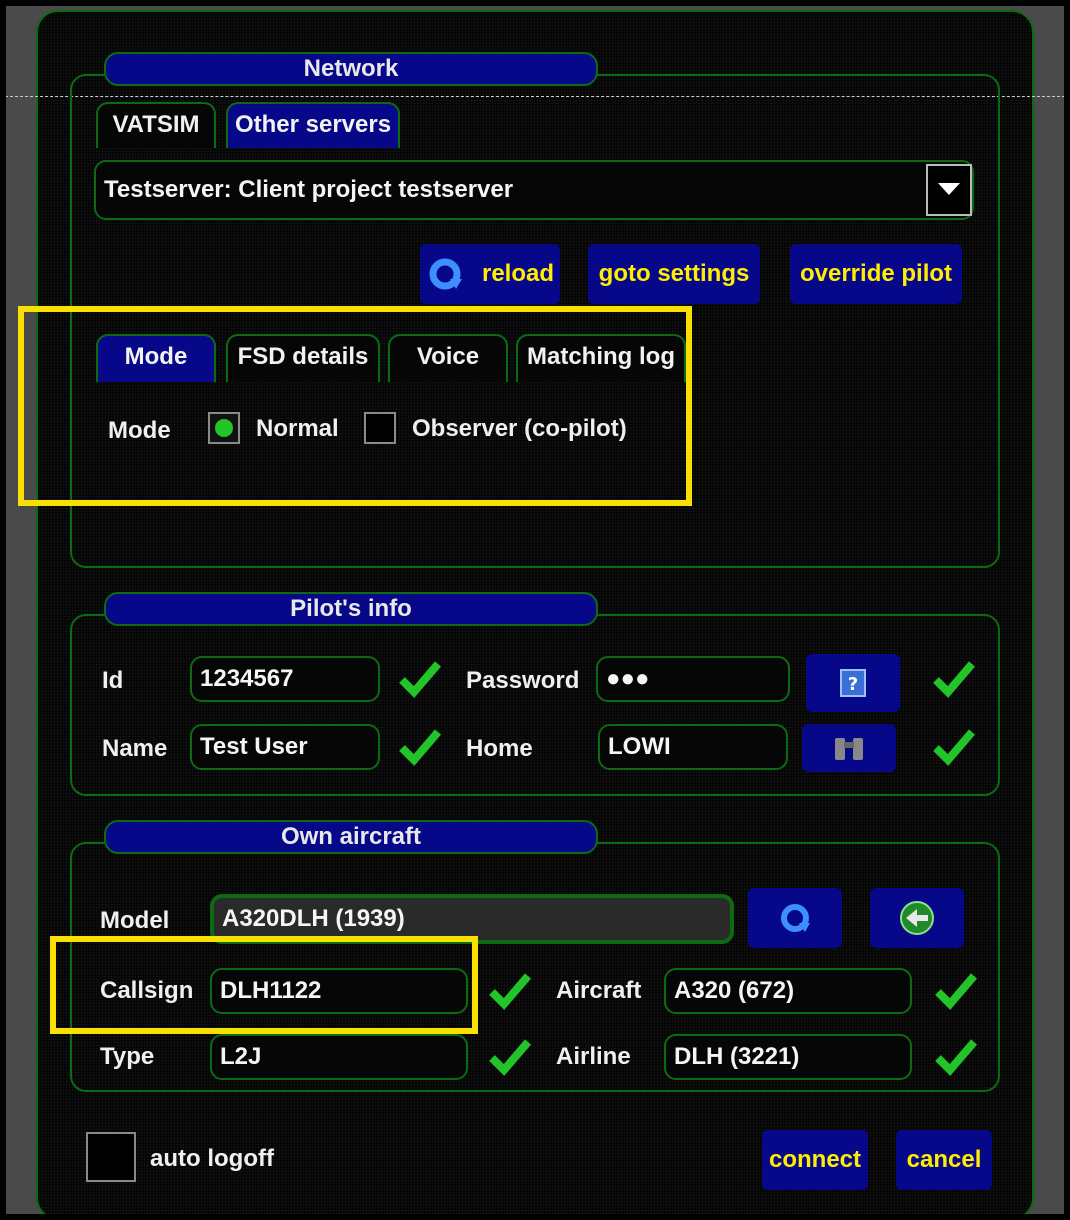  Describe the element at coordinates (944, 1160) in the screenshot. I see `cancel-button: cancel` at that location.